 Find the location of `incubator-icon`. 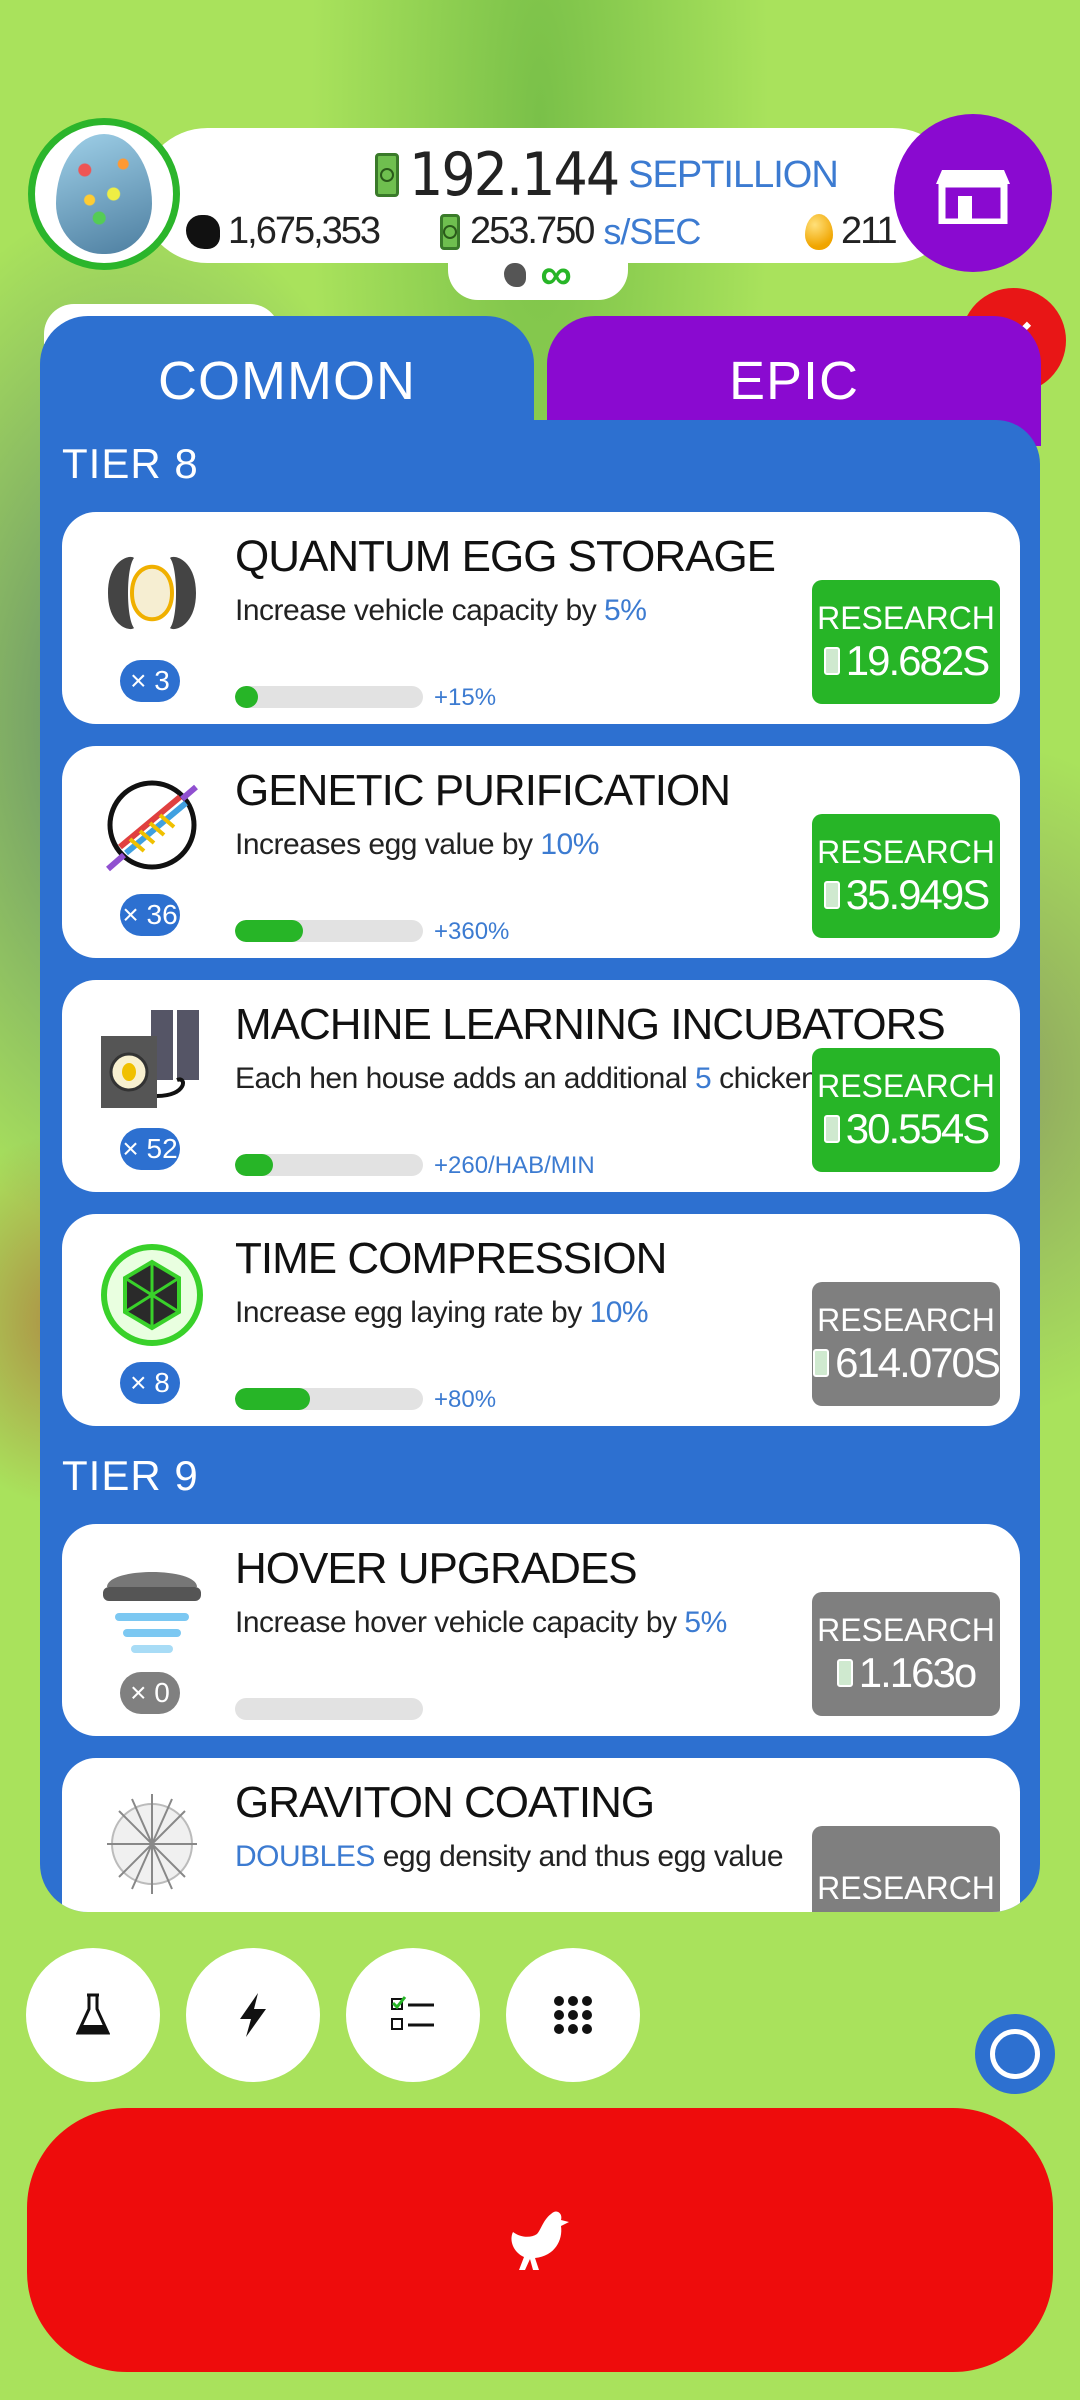

incubator-icon is located at coordinates (152, 1061).